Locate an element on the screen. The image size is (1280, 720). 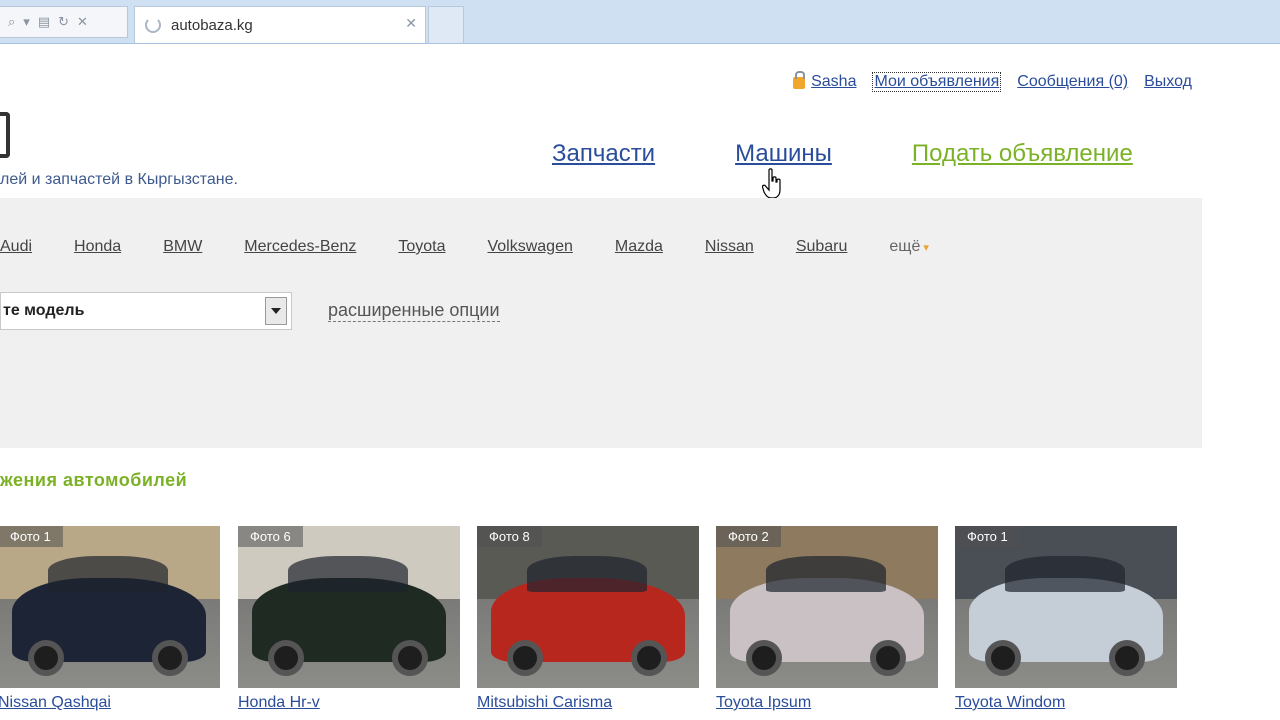
site-tagline: лей и запчастей в Кыргызстане. is located at coordinates (119, 179).